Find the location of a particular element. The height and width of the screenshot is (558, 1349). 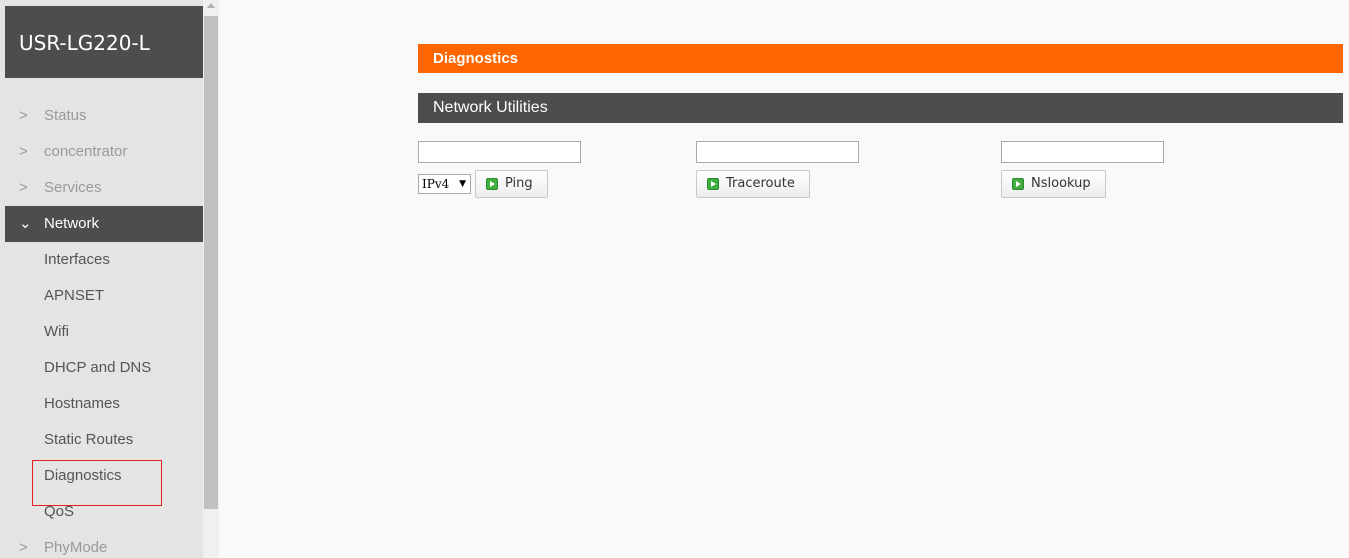

sidebar-item-phymode: > PhyMode is located at coordinates (104, 544).